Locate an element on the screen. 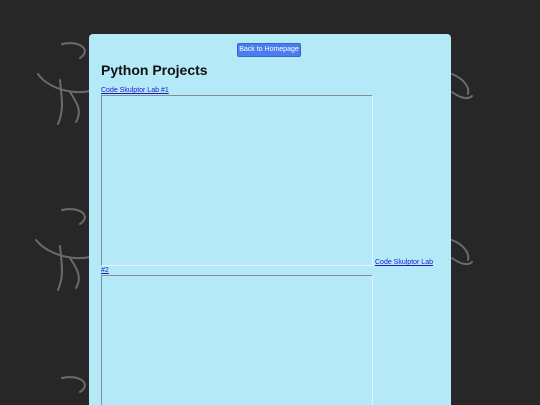 The width and height of the screenshot is (540, 405). back-to-homepage-button: Back to Homepage is located at coordinates (269, 50).